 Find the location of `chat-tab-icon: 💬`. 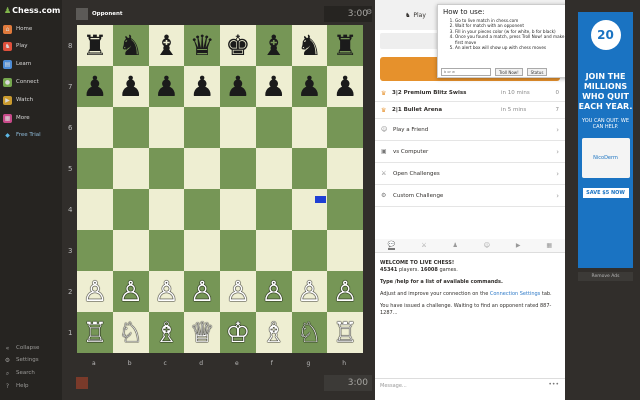

chat-tab-icon: 💬 is located at coordinates (391, 245).